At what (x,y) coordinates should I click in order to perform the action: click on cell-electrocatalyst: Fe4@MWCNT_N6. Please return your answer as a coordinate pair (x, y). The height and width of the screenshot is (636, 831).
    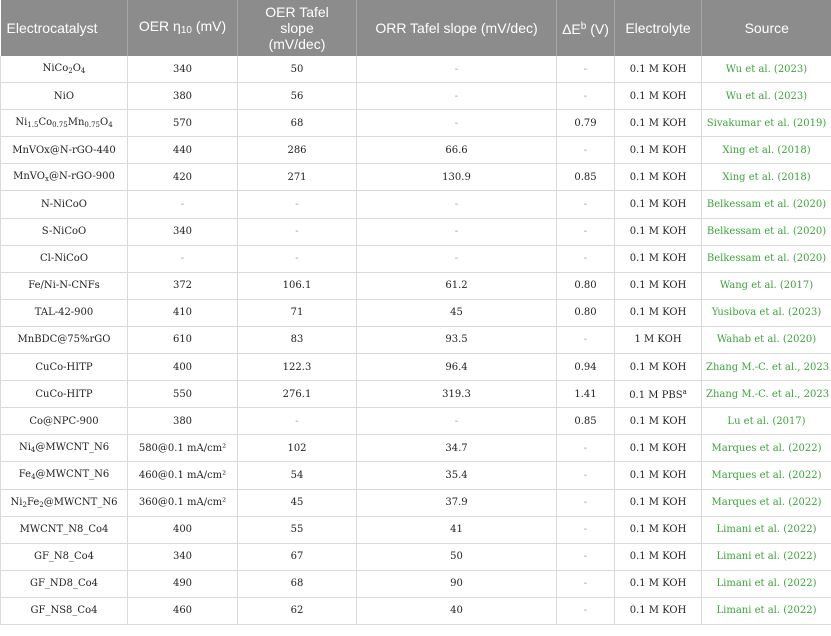
    Looking at the image, I should click on (64, 475).